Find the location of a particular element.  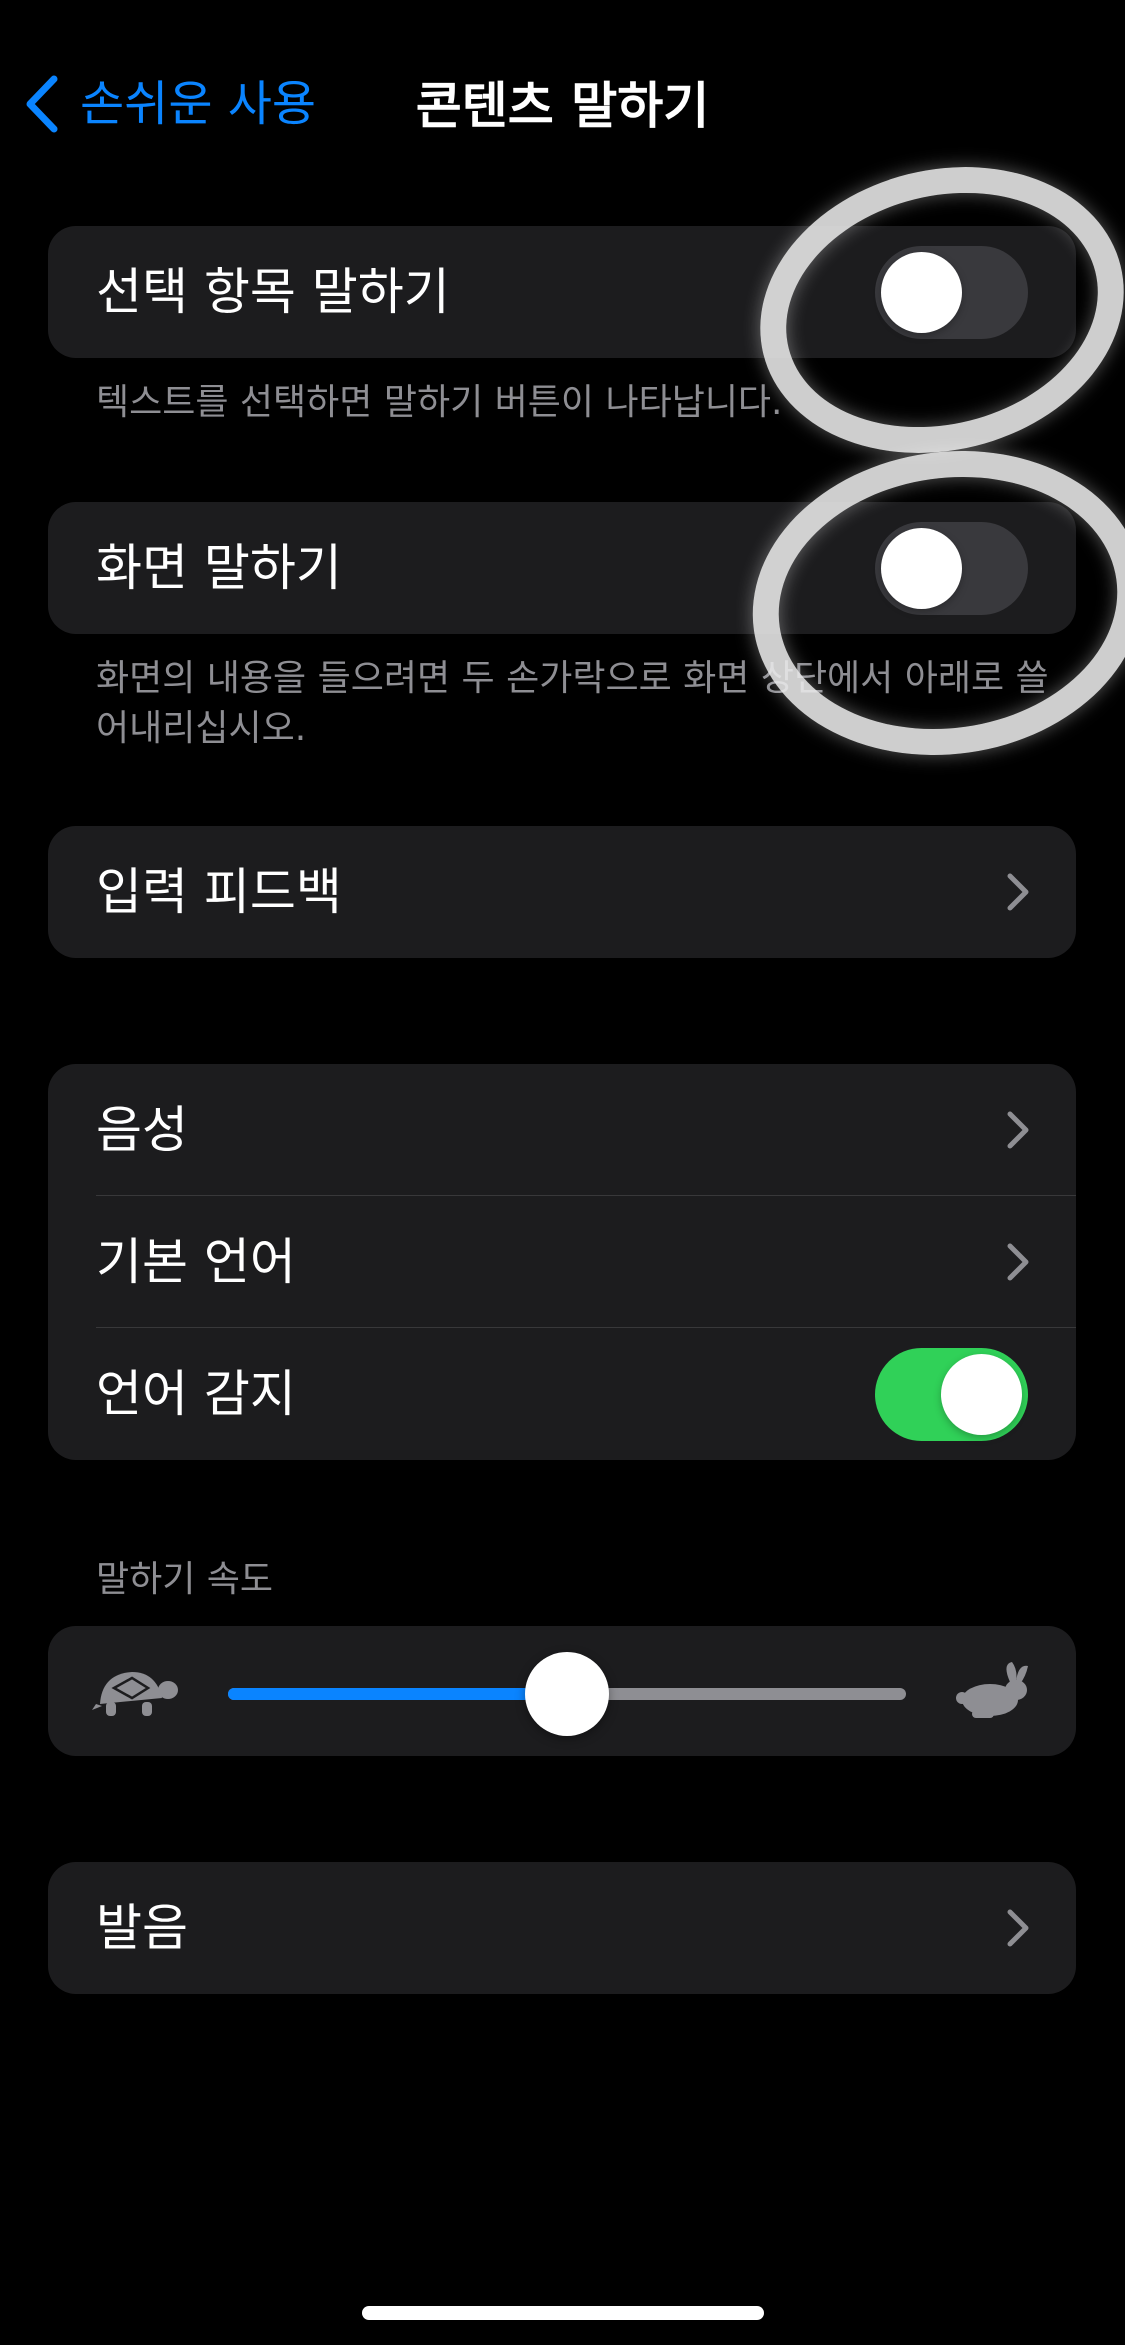

pronunciations-label: 발음 is located at coordinates (142, 1928).